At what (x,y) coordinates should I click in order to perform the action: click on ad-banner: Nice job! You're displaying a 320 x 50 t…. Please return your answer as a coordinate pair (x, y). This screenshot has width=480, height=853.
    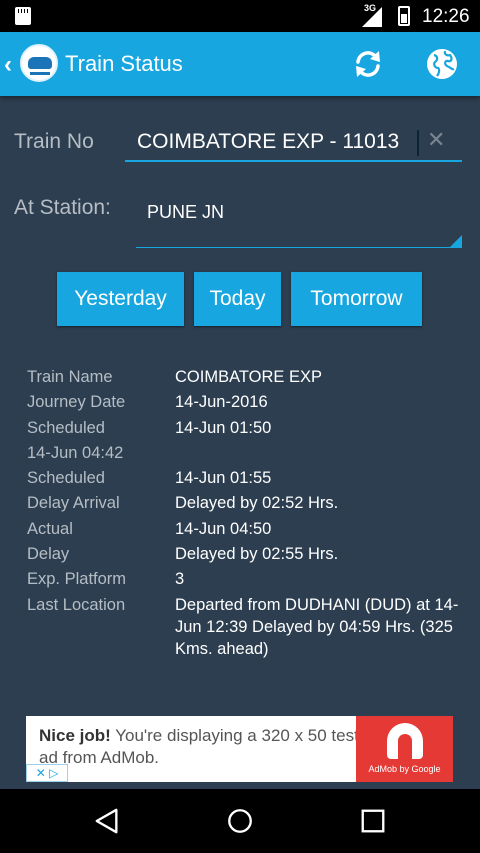
    Looking at the image, I should click on (239, 749).